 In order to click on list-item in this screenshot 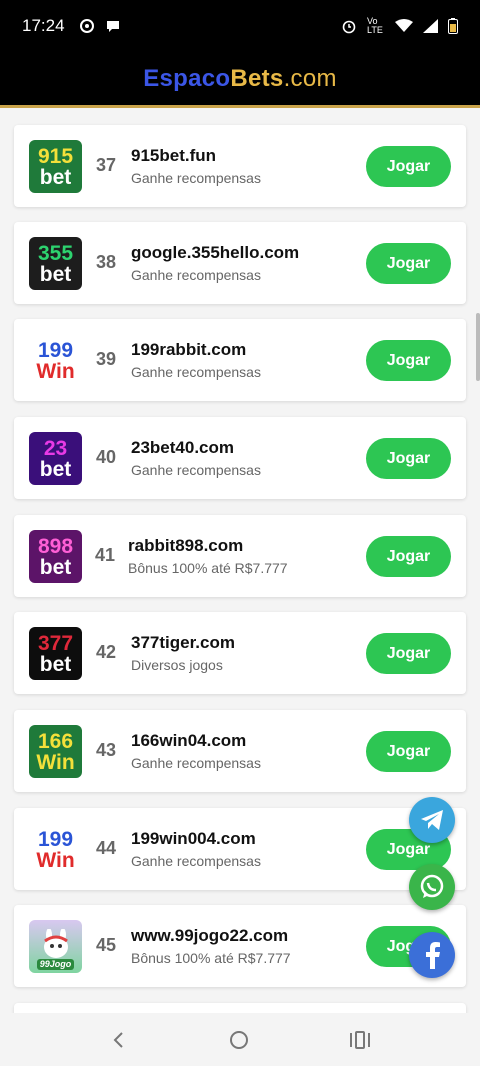, I will do `click(240, 1008)`.